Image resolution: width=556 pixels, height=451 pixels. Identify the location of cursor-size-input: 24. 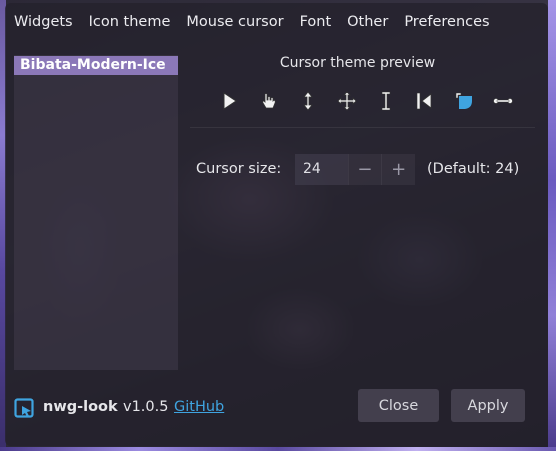
(321, 169).